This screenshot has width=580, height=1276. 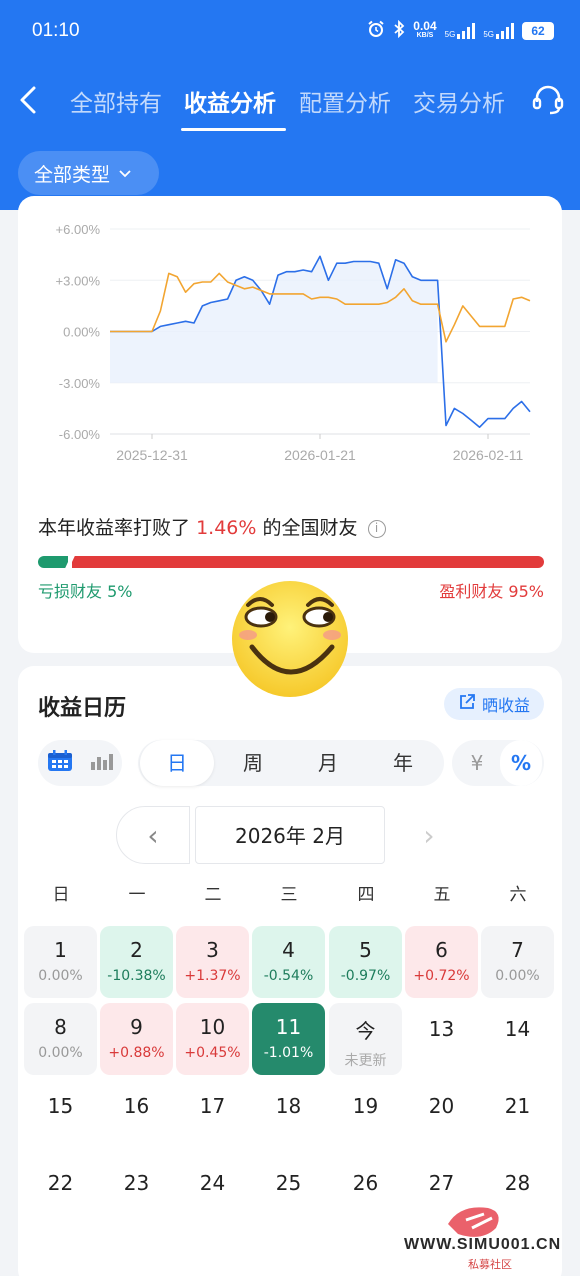 What do you see at coordinates (345, 101) in the screenshot?
I see `tab-allocation-analysis: 配置分析` at bounding box center [345, 101].